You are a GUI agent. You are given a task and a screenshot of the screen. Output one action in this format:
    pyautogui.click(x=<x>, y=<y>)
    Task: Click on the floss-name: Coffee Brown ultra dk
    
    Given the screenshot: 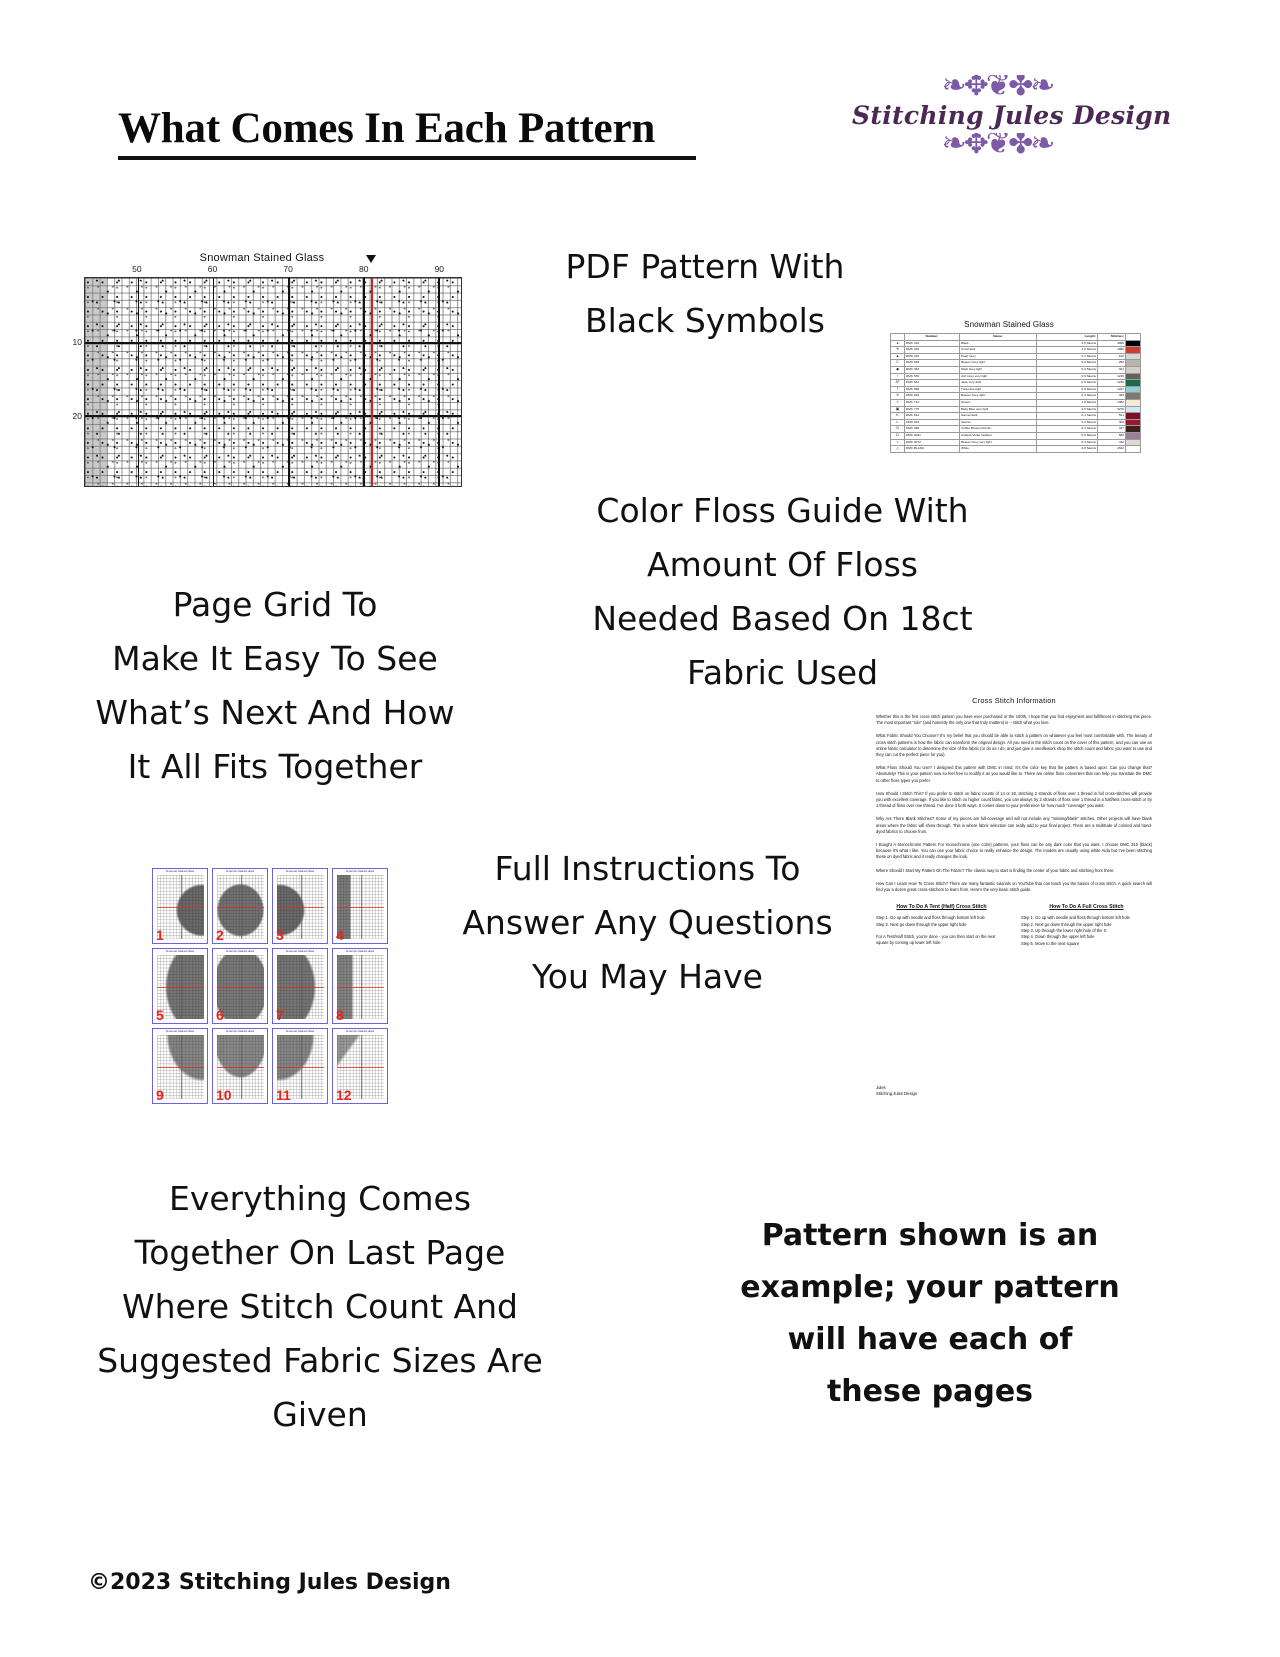 What is the action you would take?
    pyautogui.click(x=998, y=429)
    